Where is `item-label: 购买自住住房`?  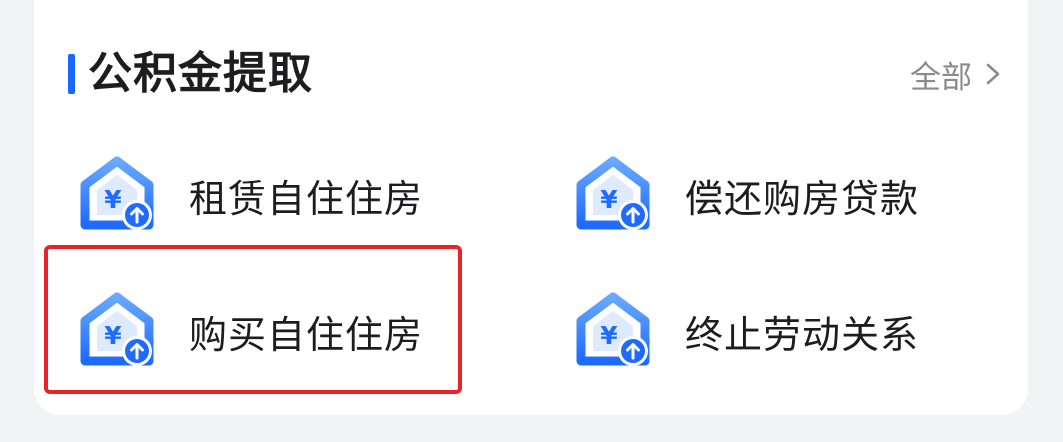 item-label: 购买自住住房 is located at coordinates (306, 334).